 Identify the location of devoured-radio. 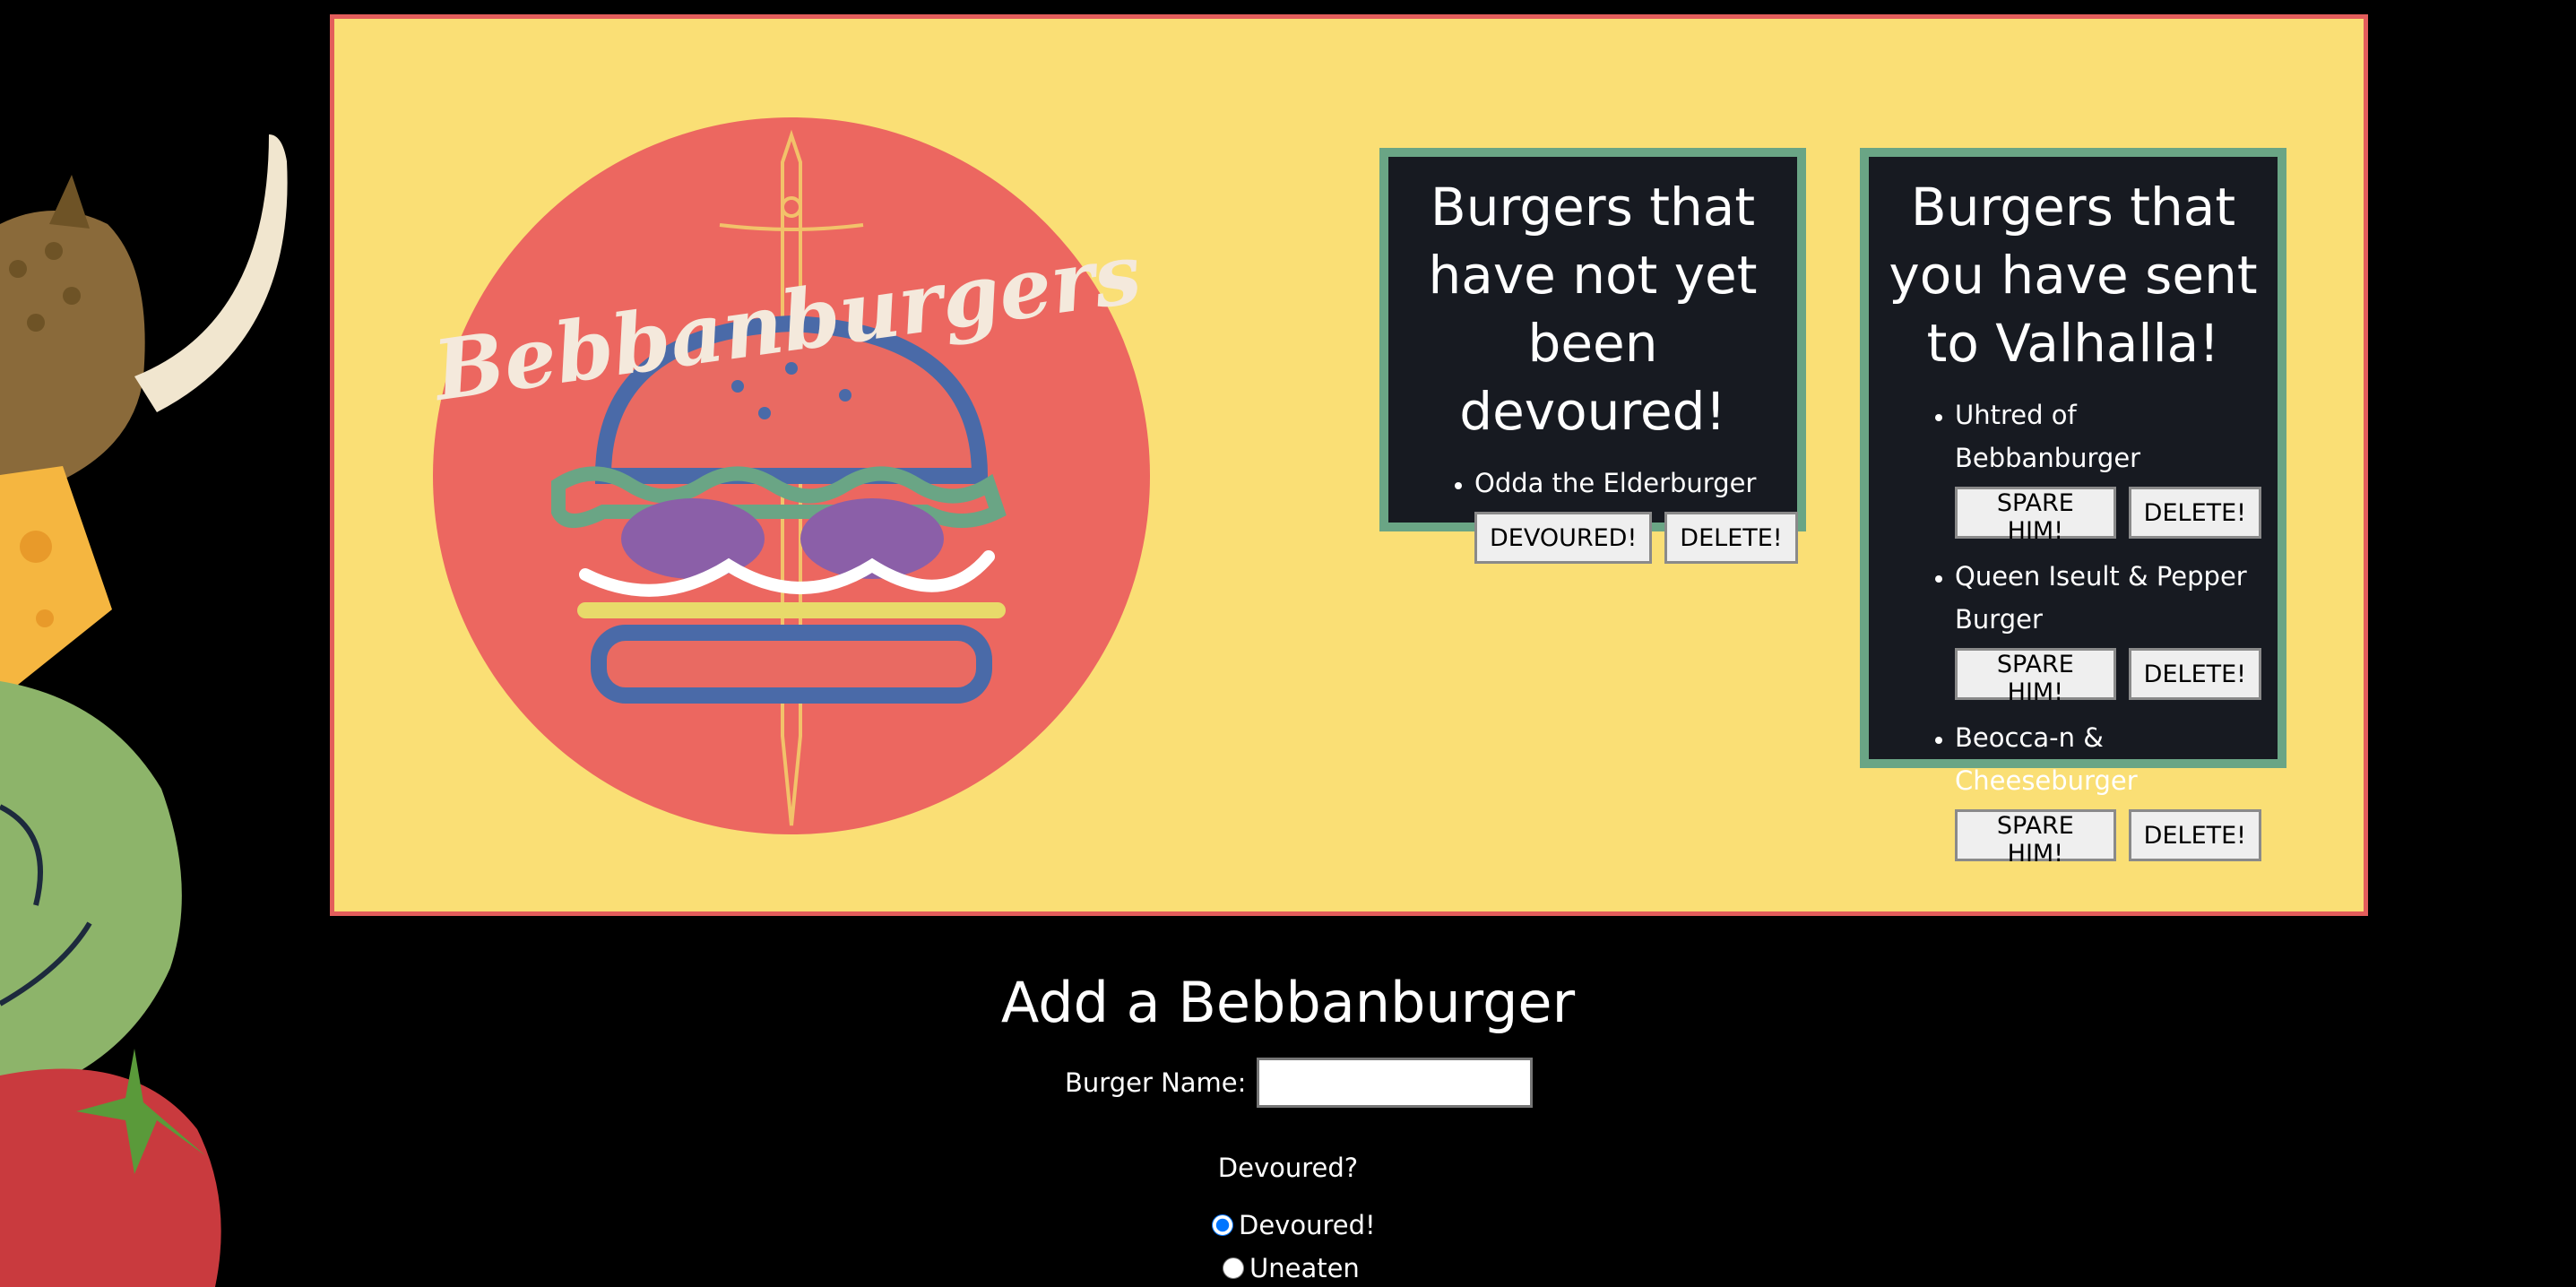
(1222, 1225).